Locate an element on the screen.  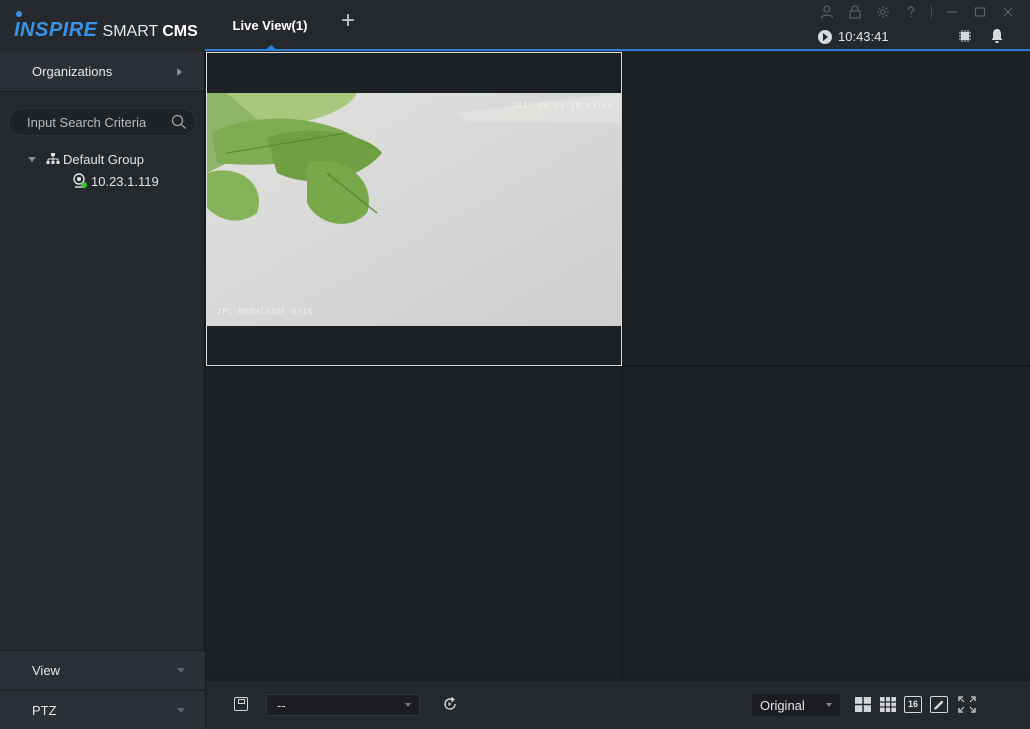
tab-live-view: Live View(1) is located at coordinates (270, 25).